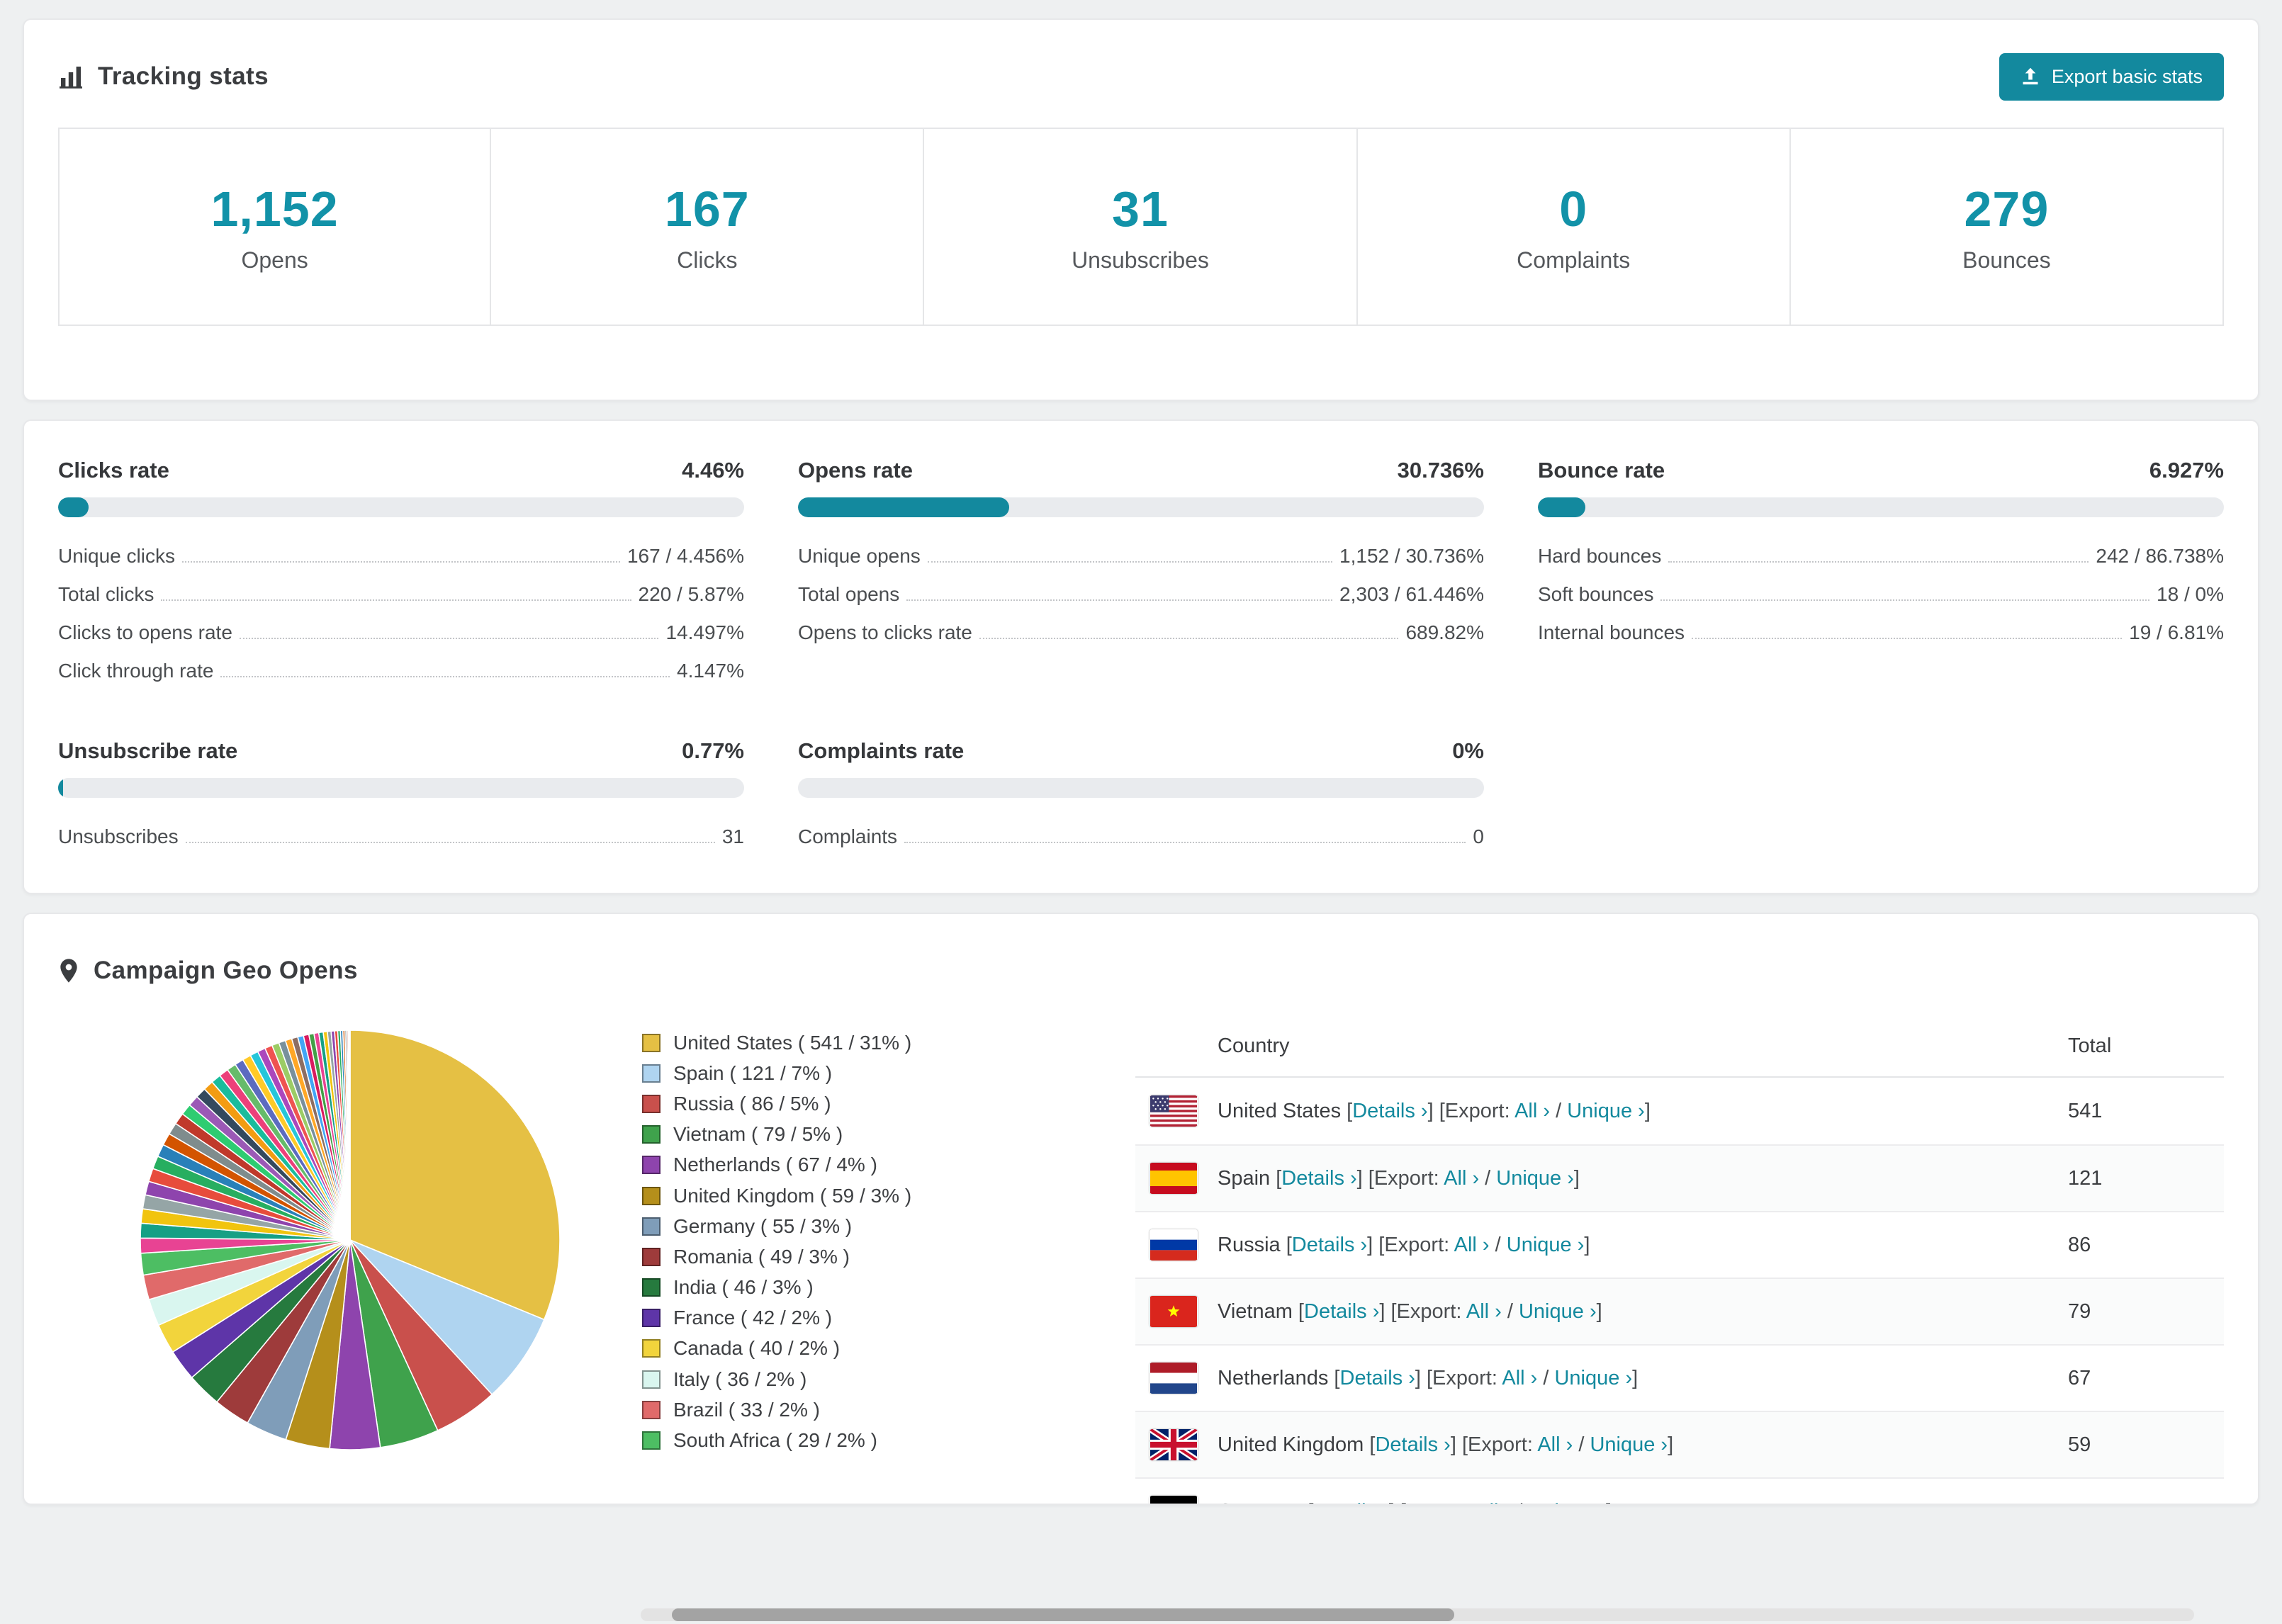  Describe the element at coordinates (1174, 1311) in the screenshot. I see `flag-vn-icon` at that location.